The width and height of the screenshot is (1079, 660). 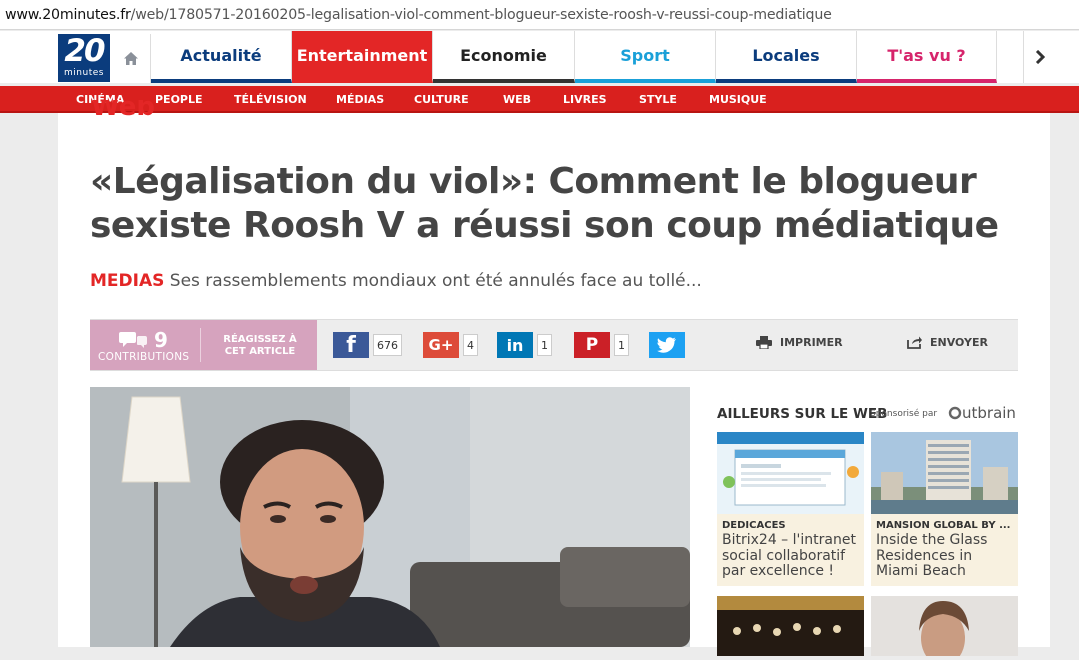 What do you see at coordinates (68, 14) in the screenshot?
I see `url-host: www.20minutes.fr` at bounding box center [68, 14].